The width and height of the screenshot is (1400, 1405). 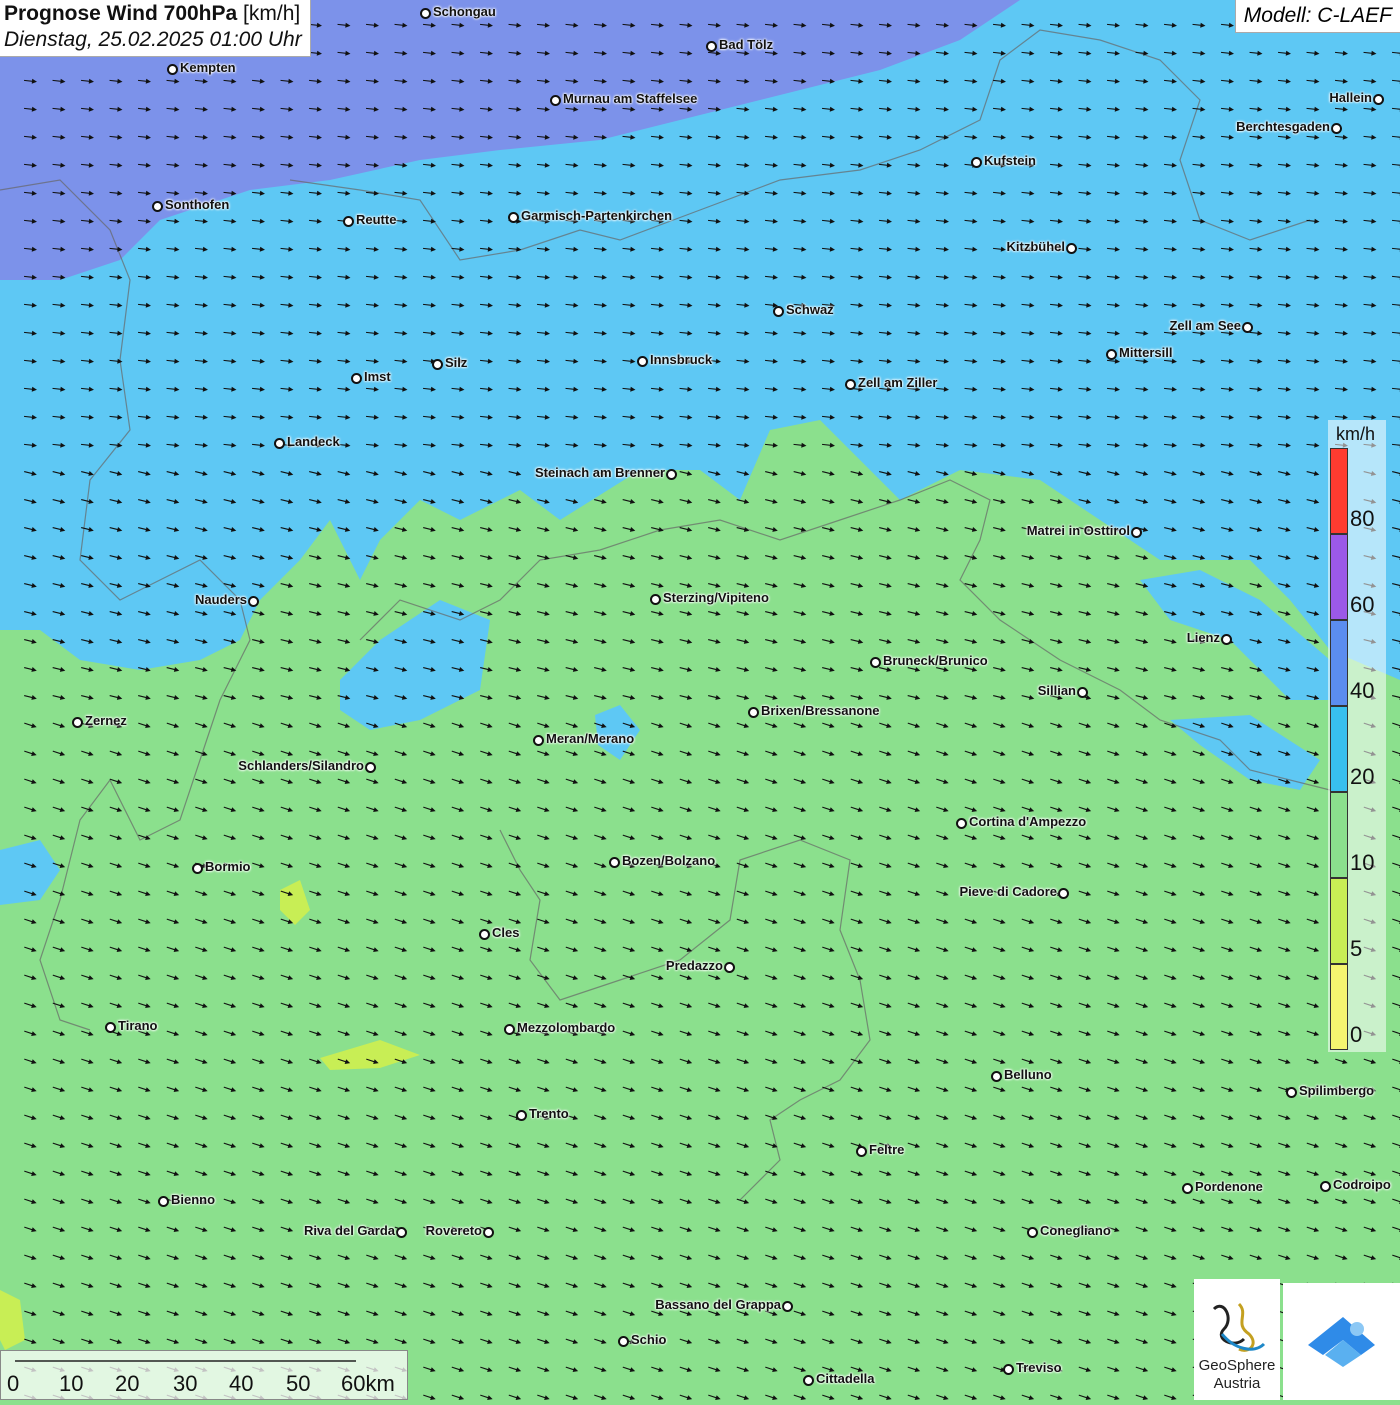 I want to click on map-title: Prognose Wind 700hPa [km/h], so click(x=153, y=14).